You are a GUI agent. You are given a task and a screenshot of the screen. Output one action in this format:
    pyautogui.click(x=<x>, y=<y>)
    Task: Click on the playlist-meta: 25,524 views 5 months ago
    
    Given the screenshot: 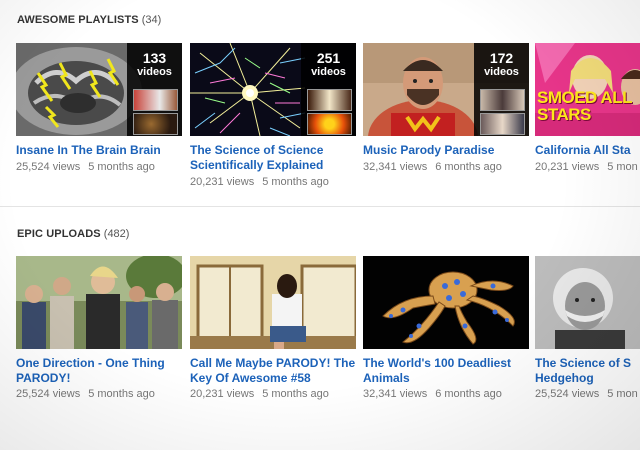 What is the action you would take?
    pyautogui.click(x=111, y=167)
    